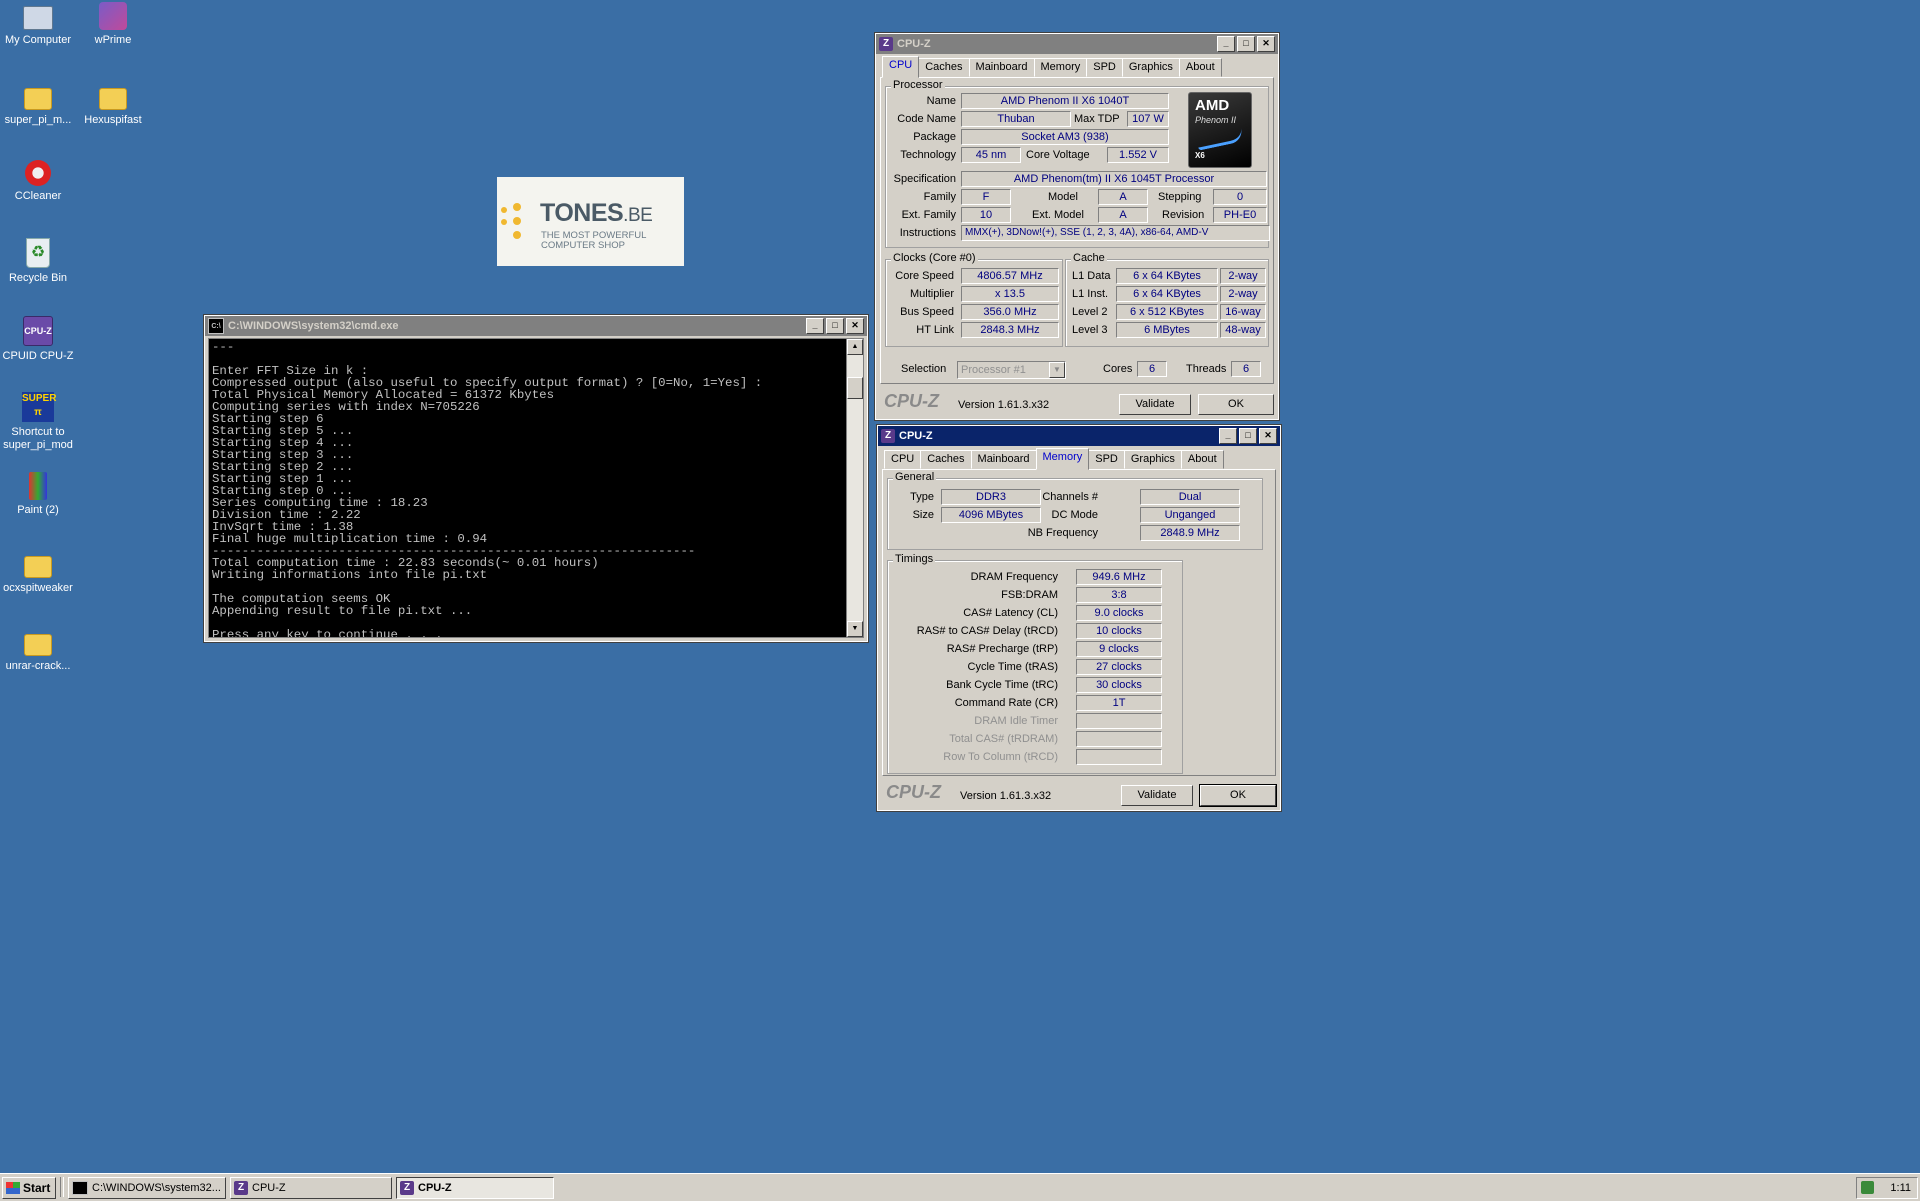 Image resolution: width=1920 pixels, height=1201 pixels. I want to click on phenom-logo-text: Phenom II, so click(1216, 120).